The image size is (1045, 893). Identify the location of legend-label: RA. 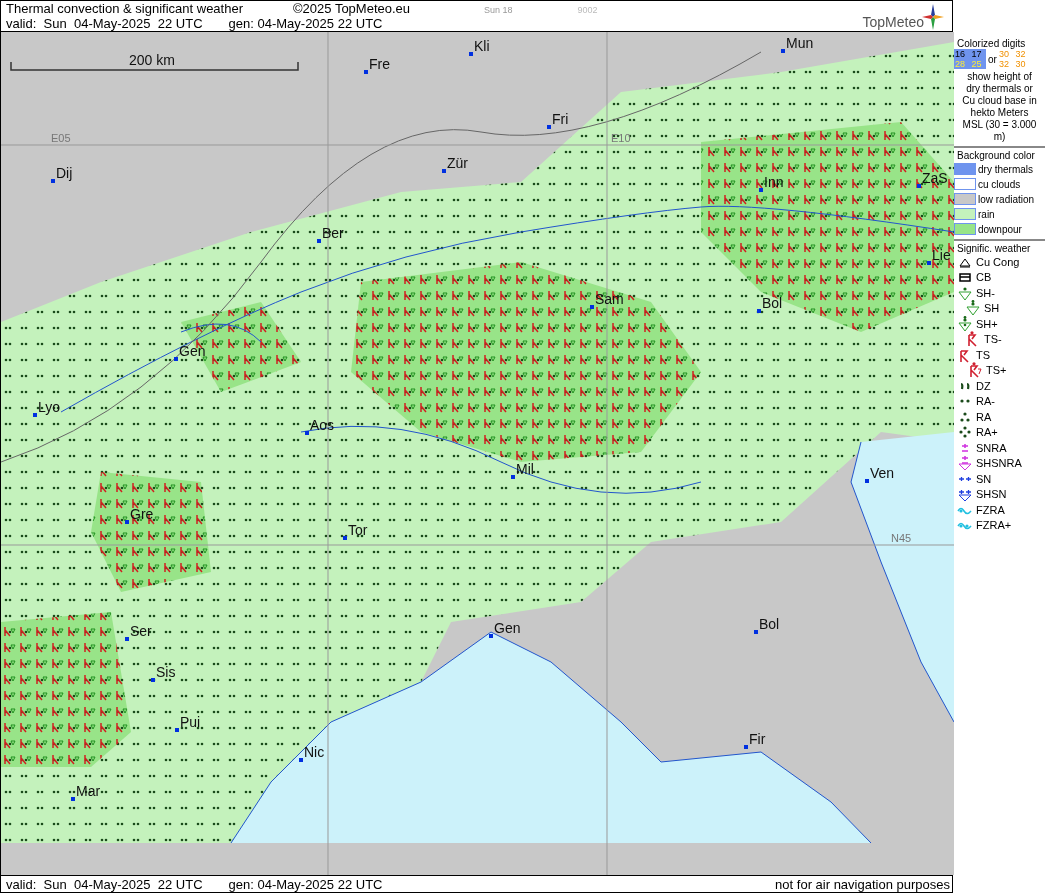
(984, 416).